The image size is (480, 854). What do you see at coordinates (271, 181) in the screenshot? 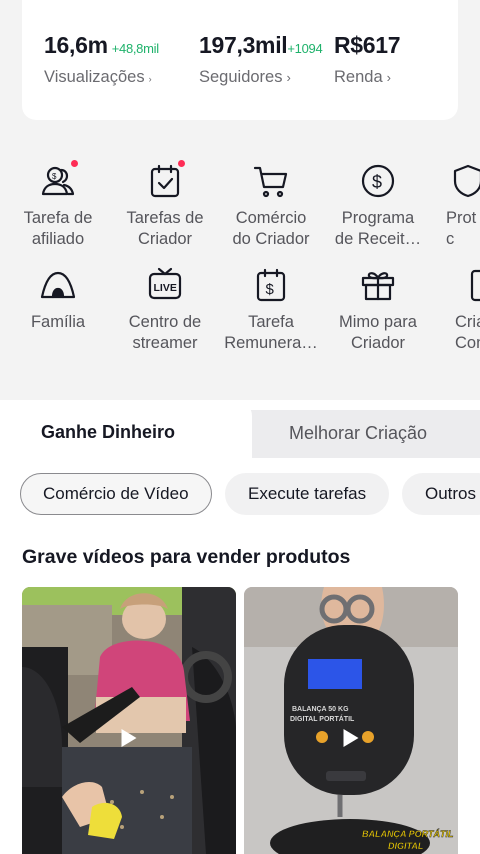
I see `cart-icon` at bounding box center [271, 181].